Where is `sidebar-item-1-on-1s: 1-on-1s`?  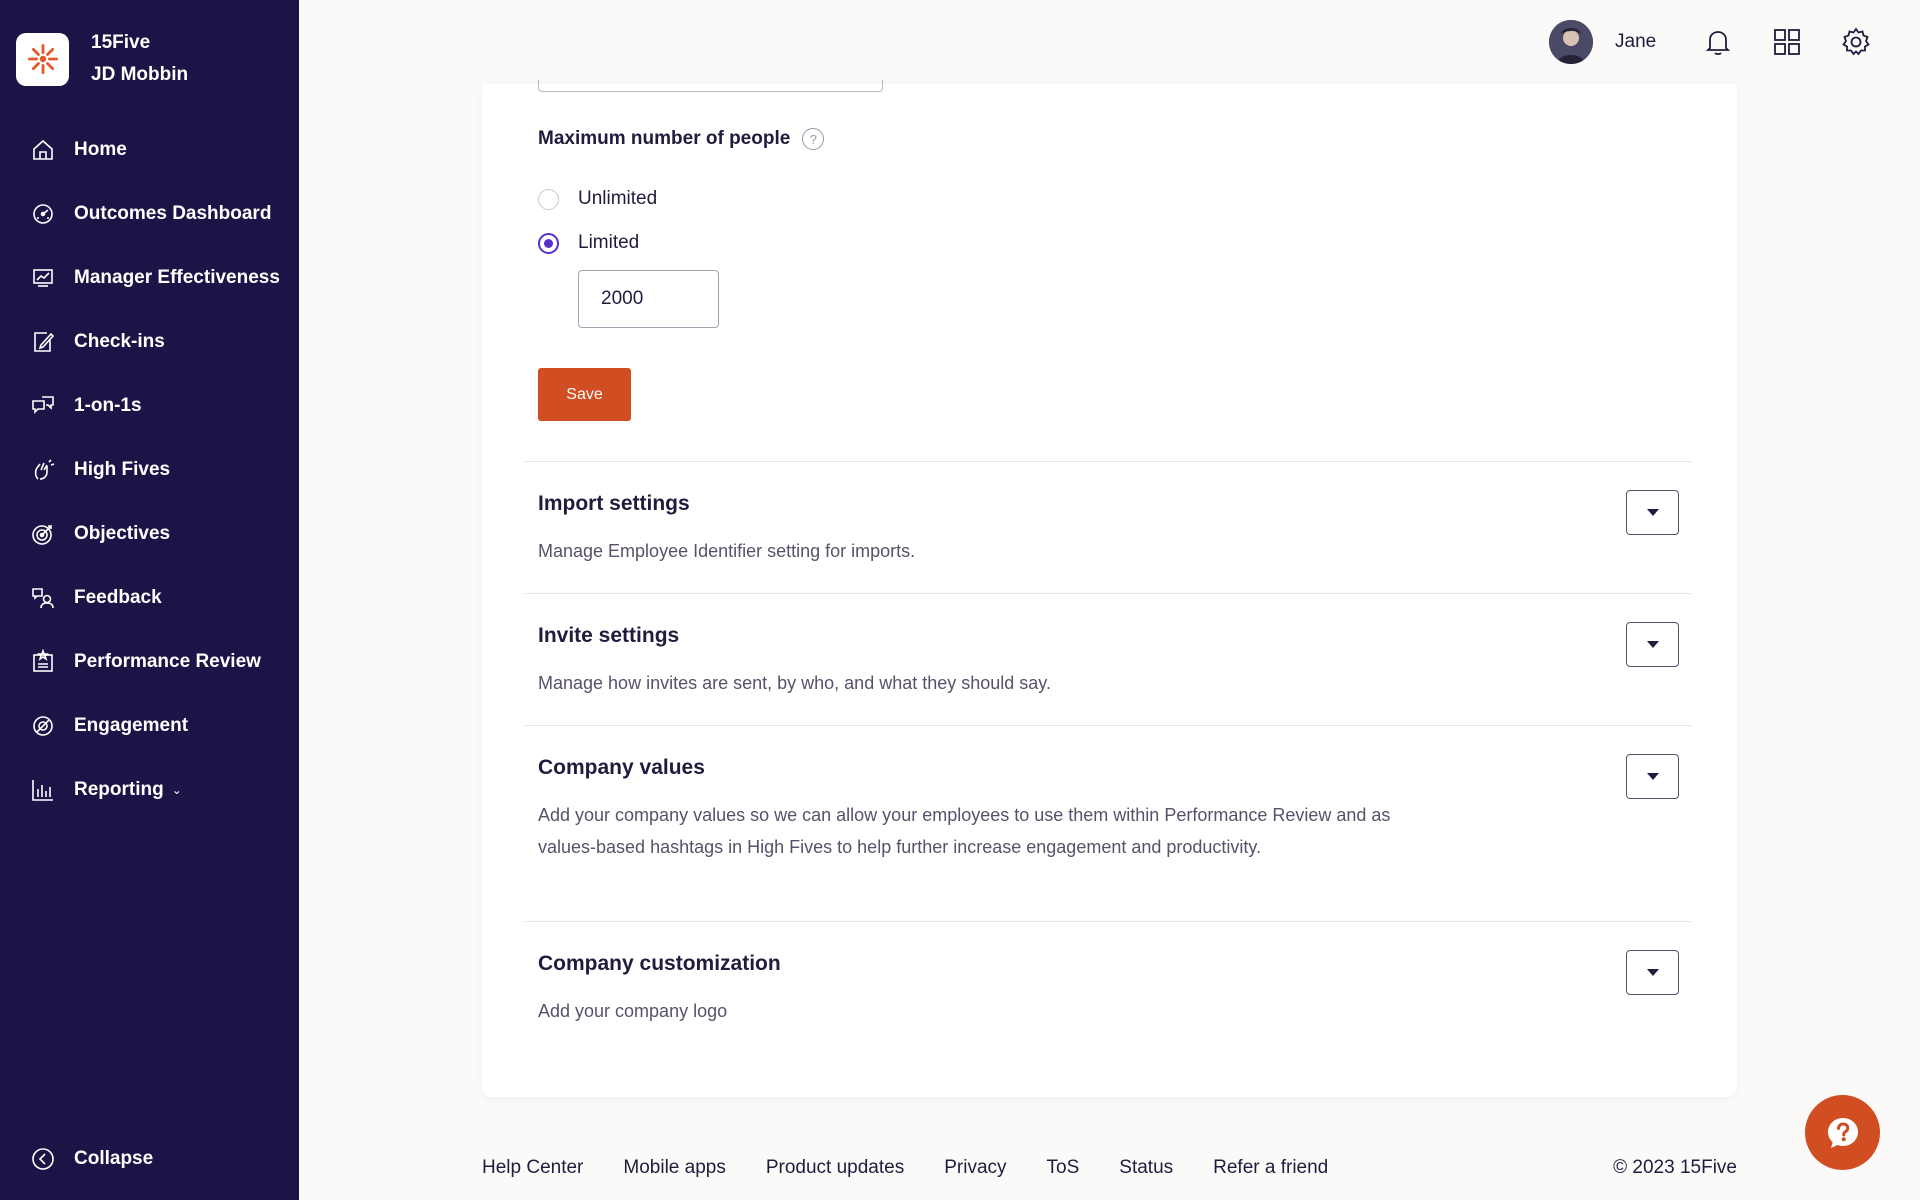 sidebar-item-1-on-1s: 1-on-1s is located at coordinates (149, 406).